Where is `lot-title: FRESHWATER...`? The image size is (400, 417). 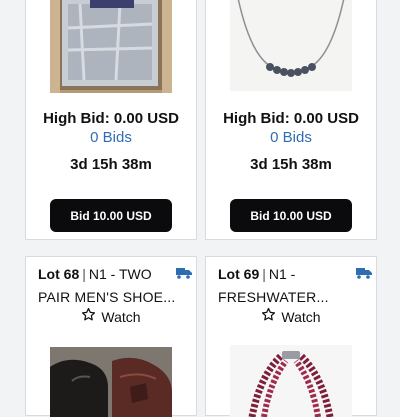 lot-title: FRESHWATER... is located at coordinates (293, 297).